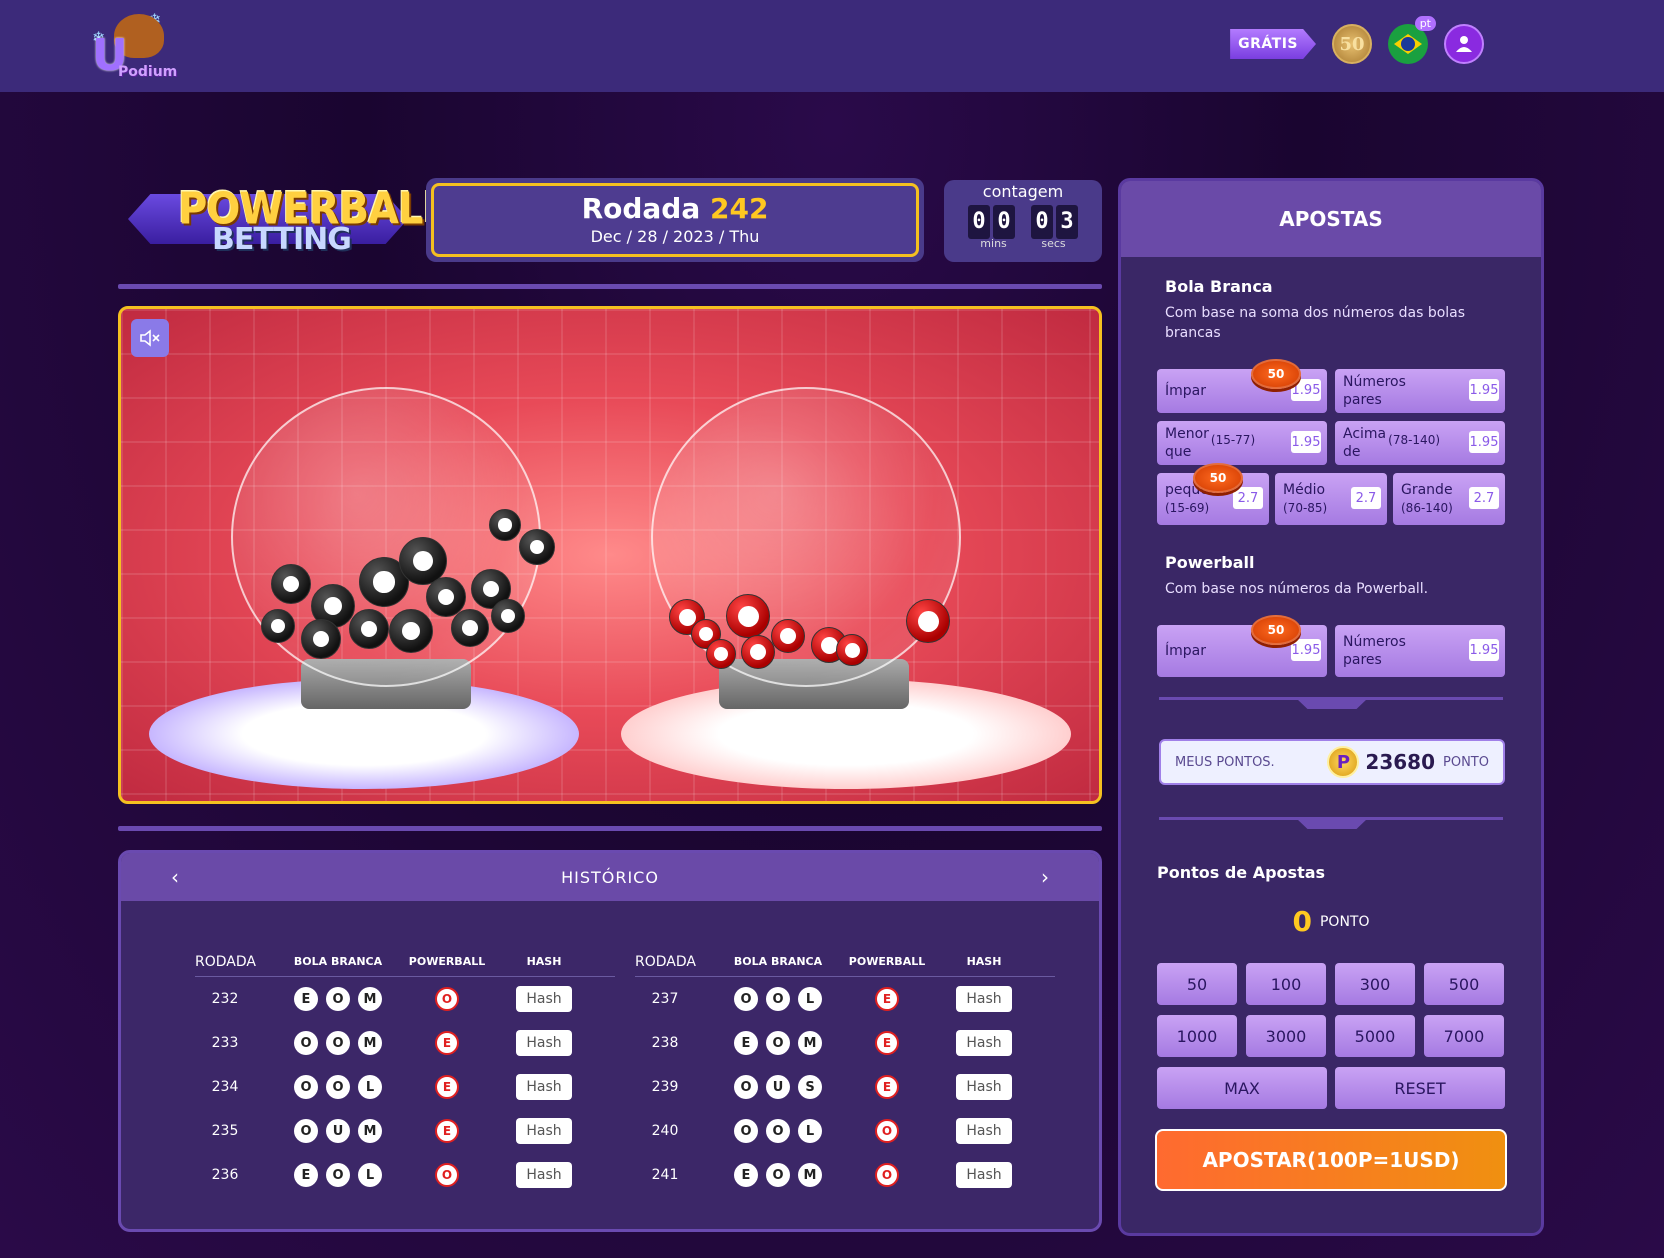  Describe the element at coordinates (405, 999) in the screenshot. I see `table-row: 232 E O M O Hash` at that location.